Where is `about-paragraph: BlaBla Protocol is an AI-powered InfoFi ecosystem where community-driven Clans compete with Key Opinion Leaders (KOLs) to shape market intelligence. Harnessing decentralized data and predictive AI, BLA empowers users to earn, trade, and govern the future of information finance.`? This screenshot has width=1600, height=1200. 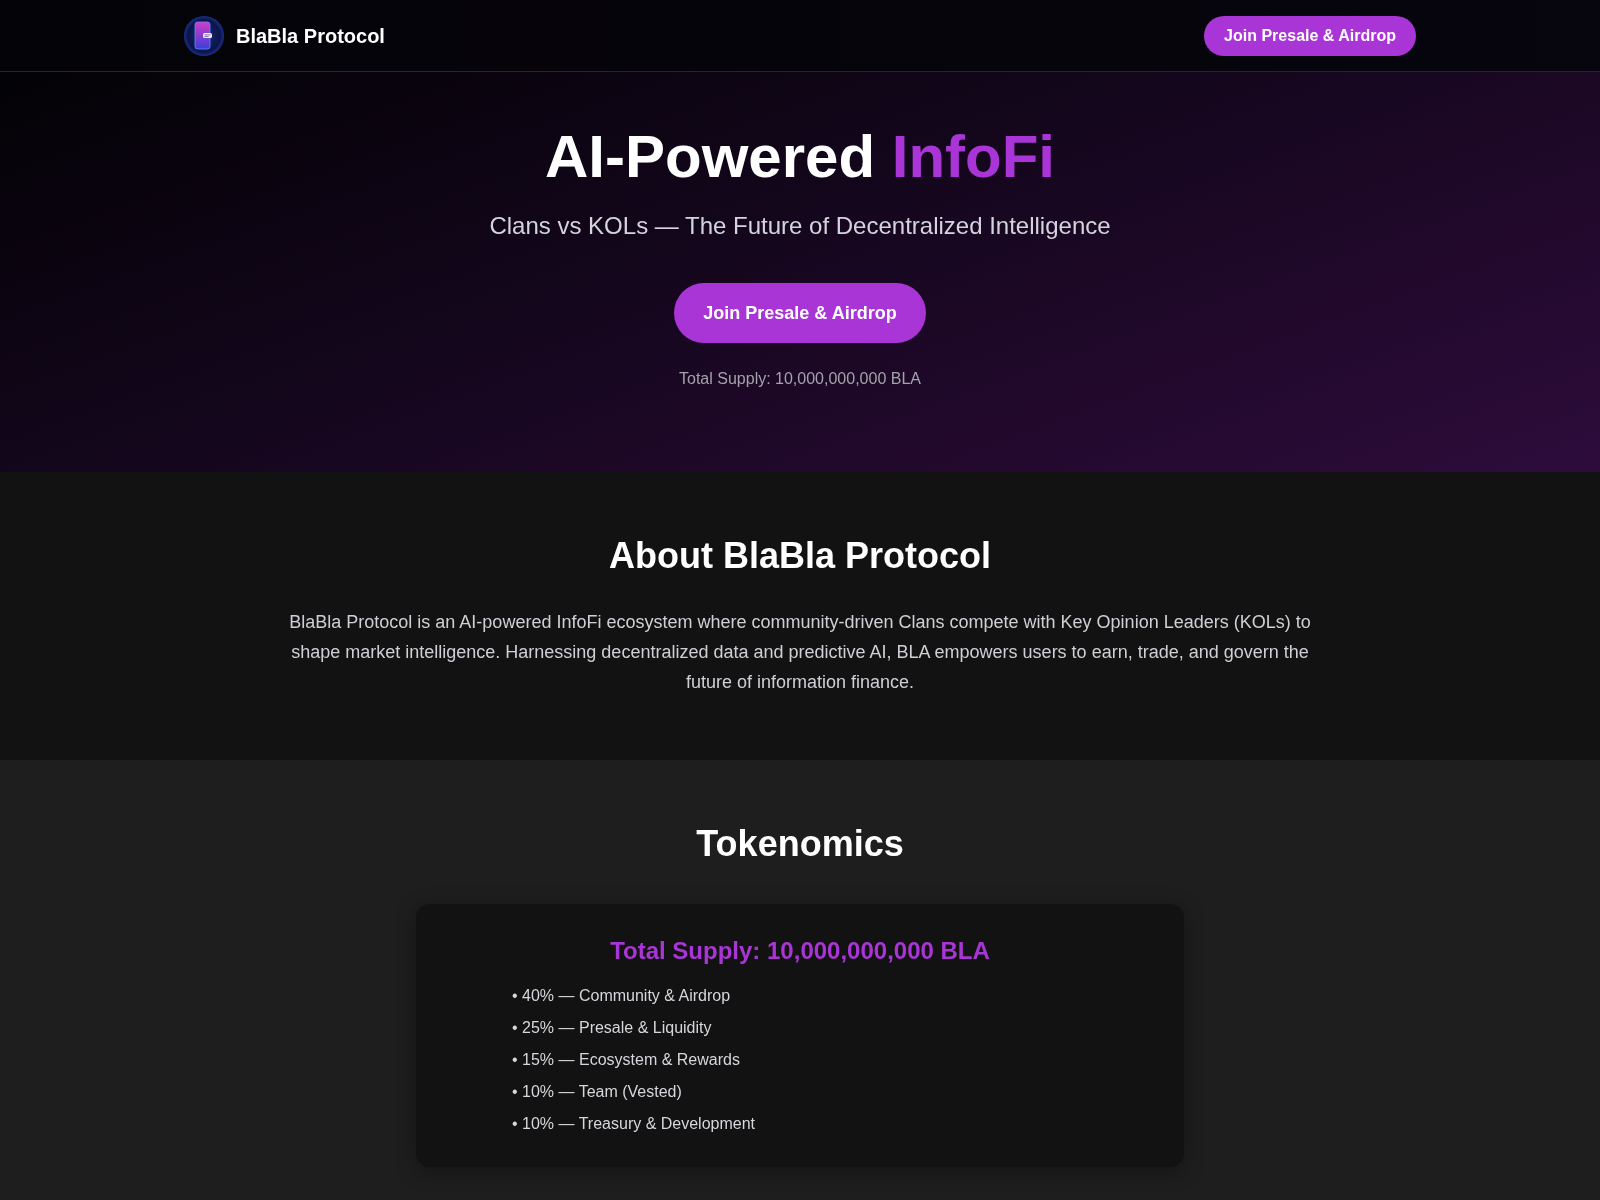
about-paragraph: BlaBla Protocol is an AI-powered InfoFi ecosystem where community-driven Clans compete with Key Opinion Leaders (KOLs) to shape market intelligence. Harnessing decentralized data and predictive AI, BLA empowers users to earn, trade, and govern the future of information finance. is located at coordinates (800, 652).